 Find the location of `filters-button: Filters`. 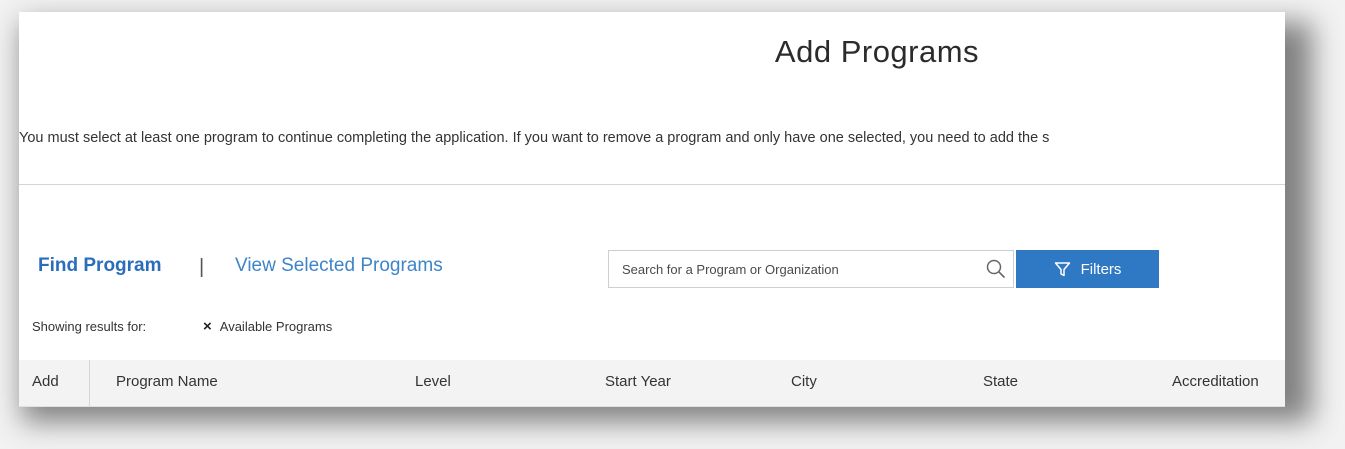

filters-button: Filters is located at coordinates (1087, 269).